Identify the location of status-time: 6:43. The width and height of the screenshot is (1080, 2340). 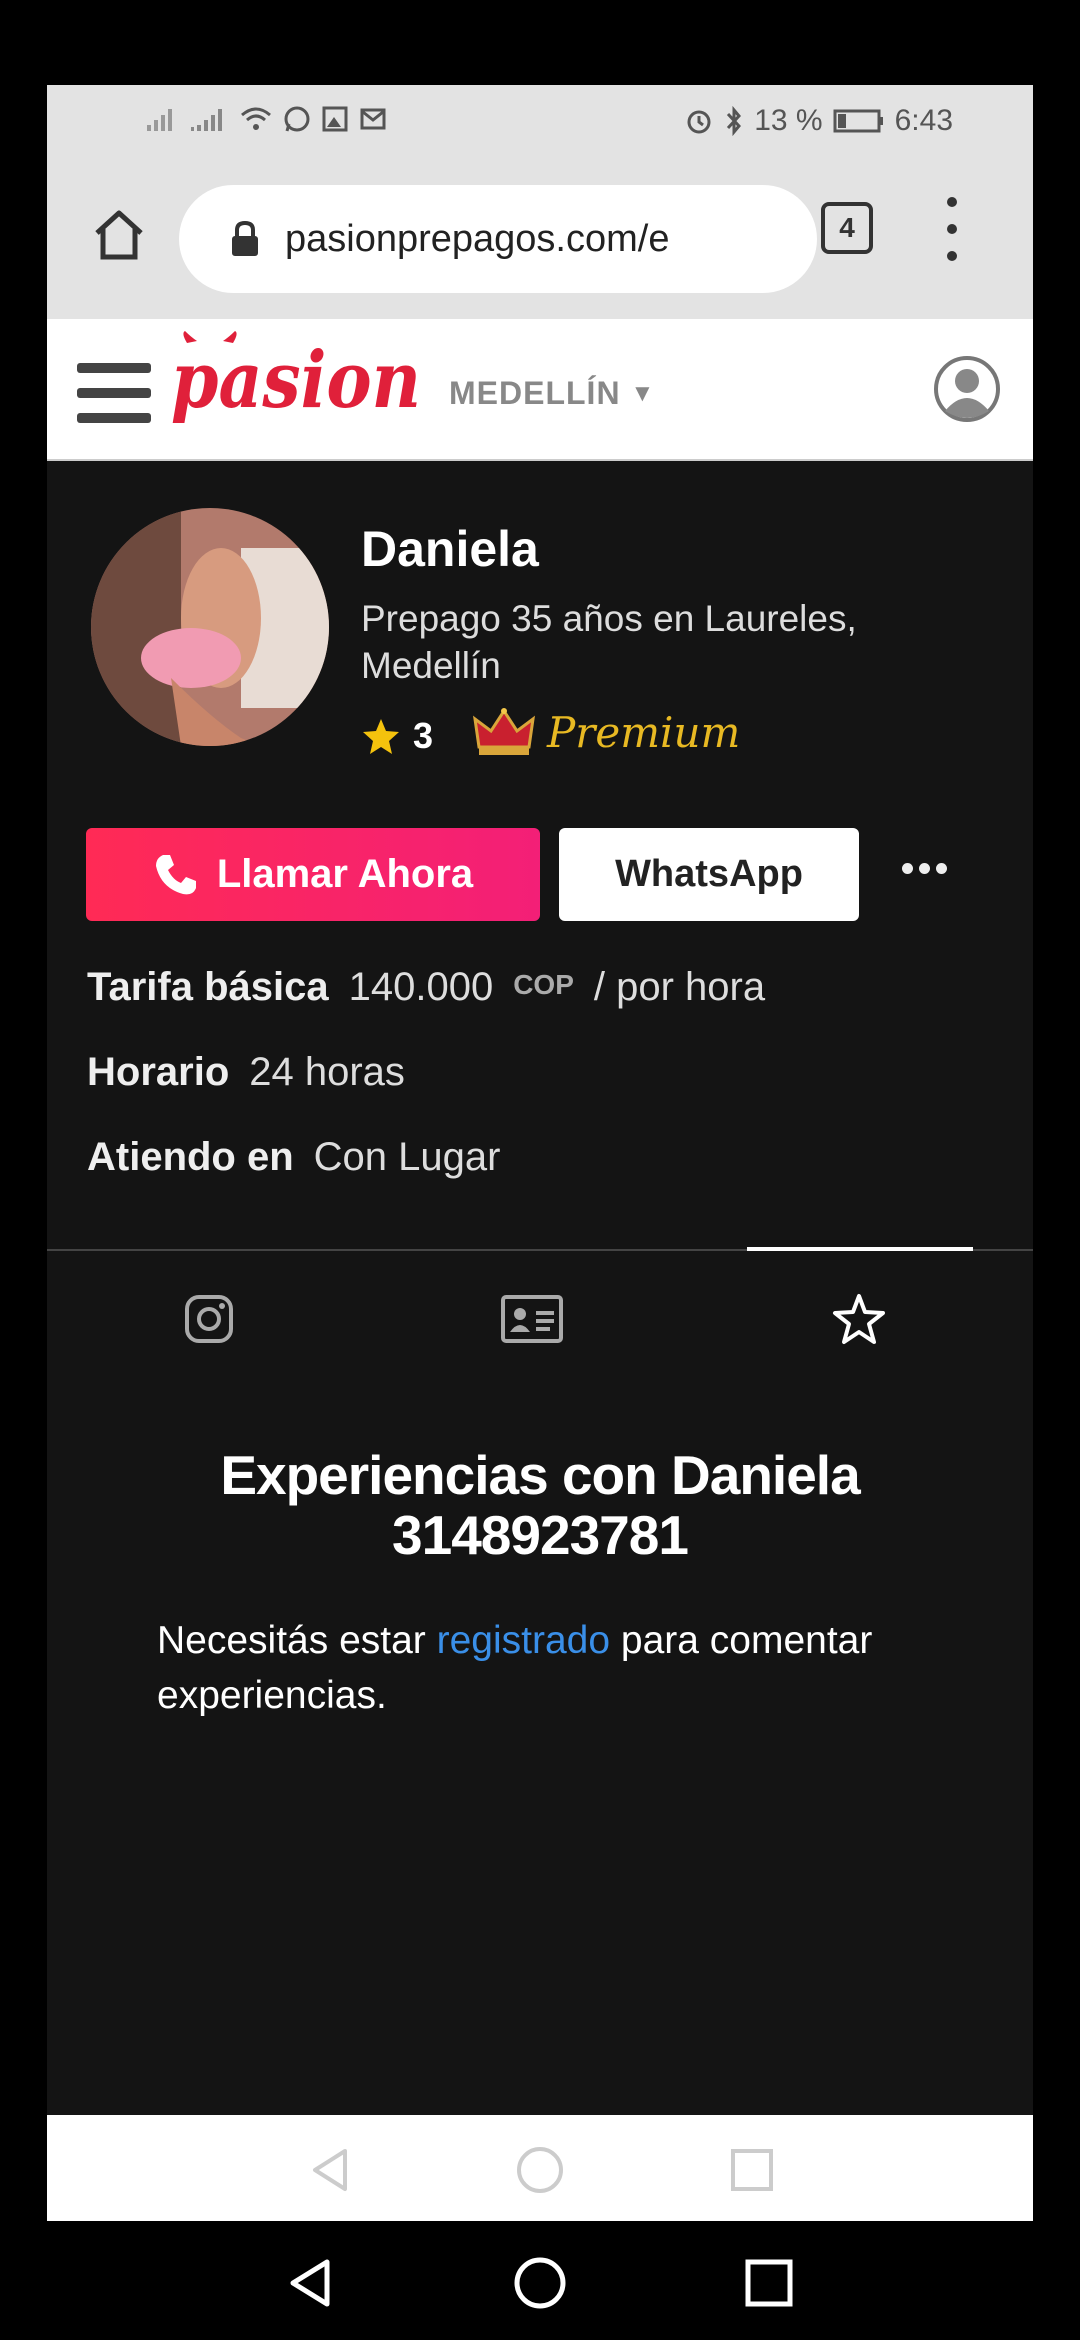
(923, 120).